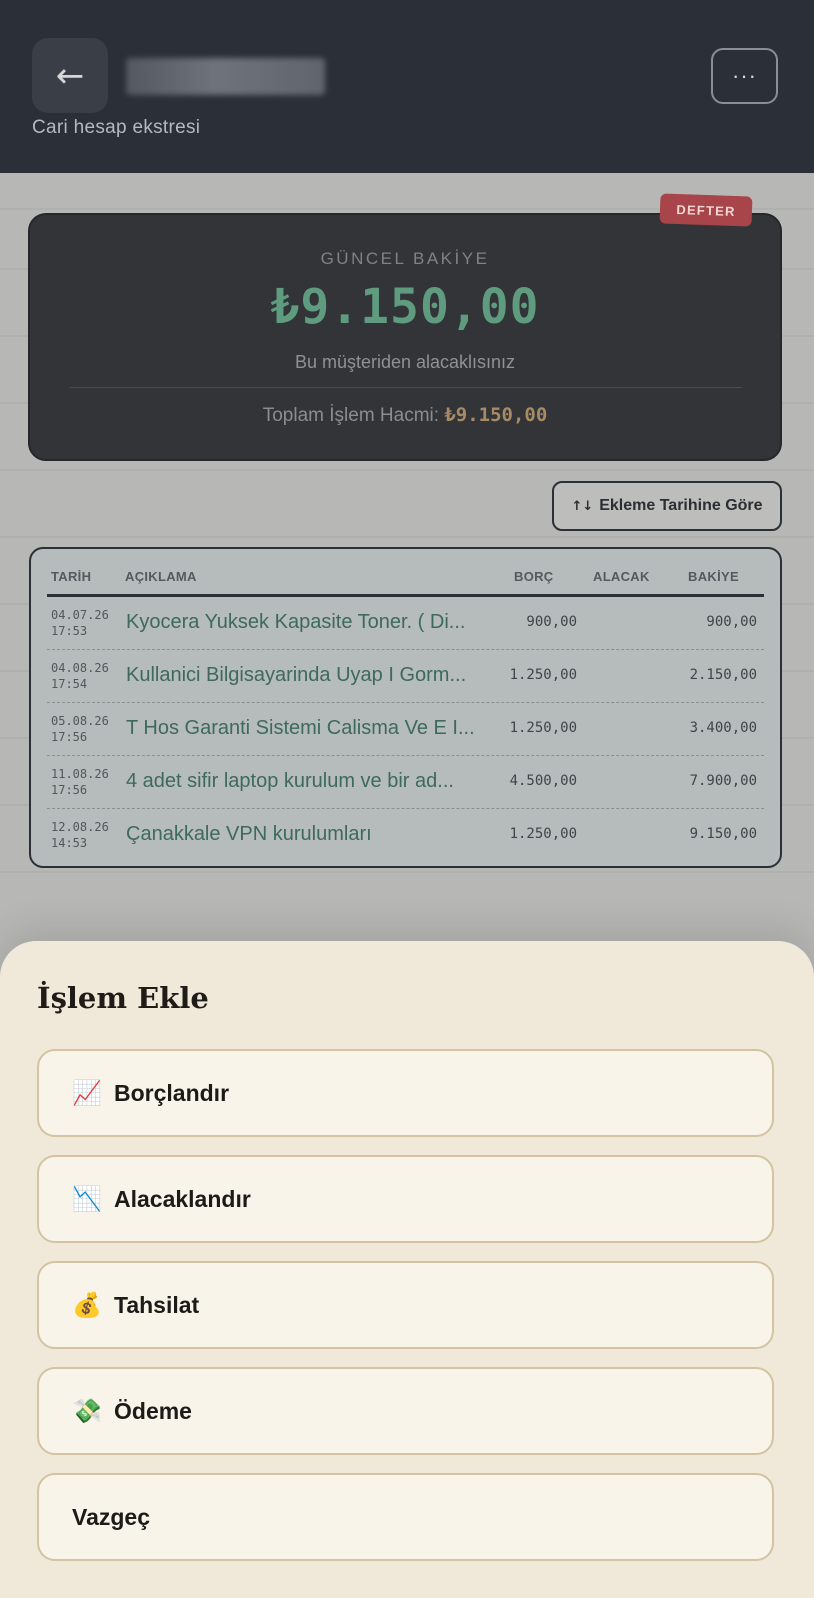  Describe the element at coordinates (80, 782) in the screenshot. I see `row-date: 11.08.26 17:56` at that location.